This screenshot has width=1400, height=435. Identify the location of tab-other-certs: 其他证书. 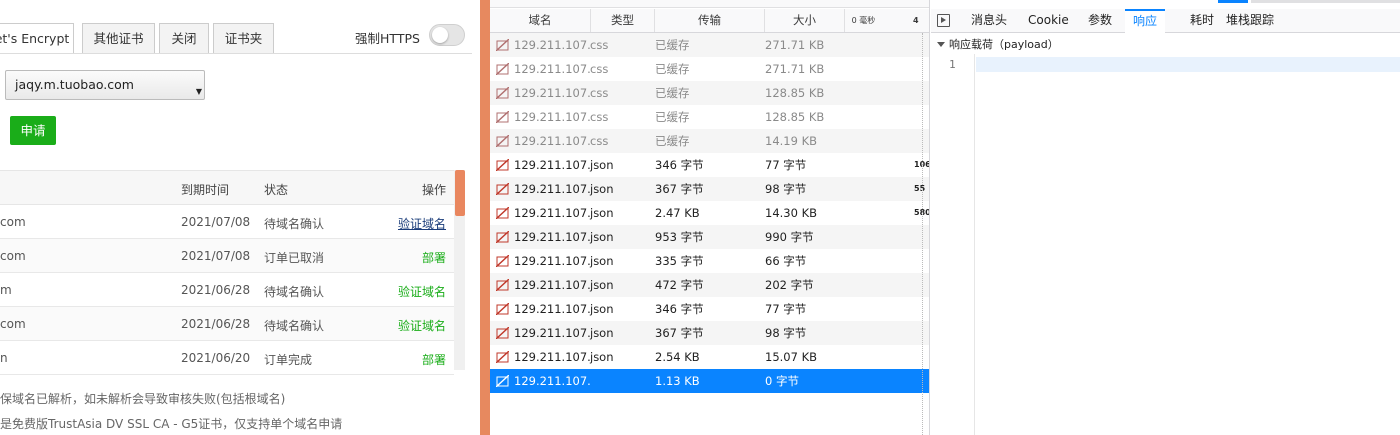
(118, 38).